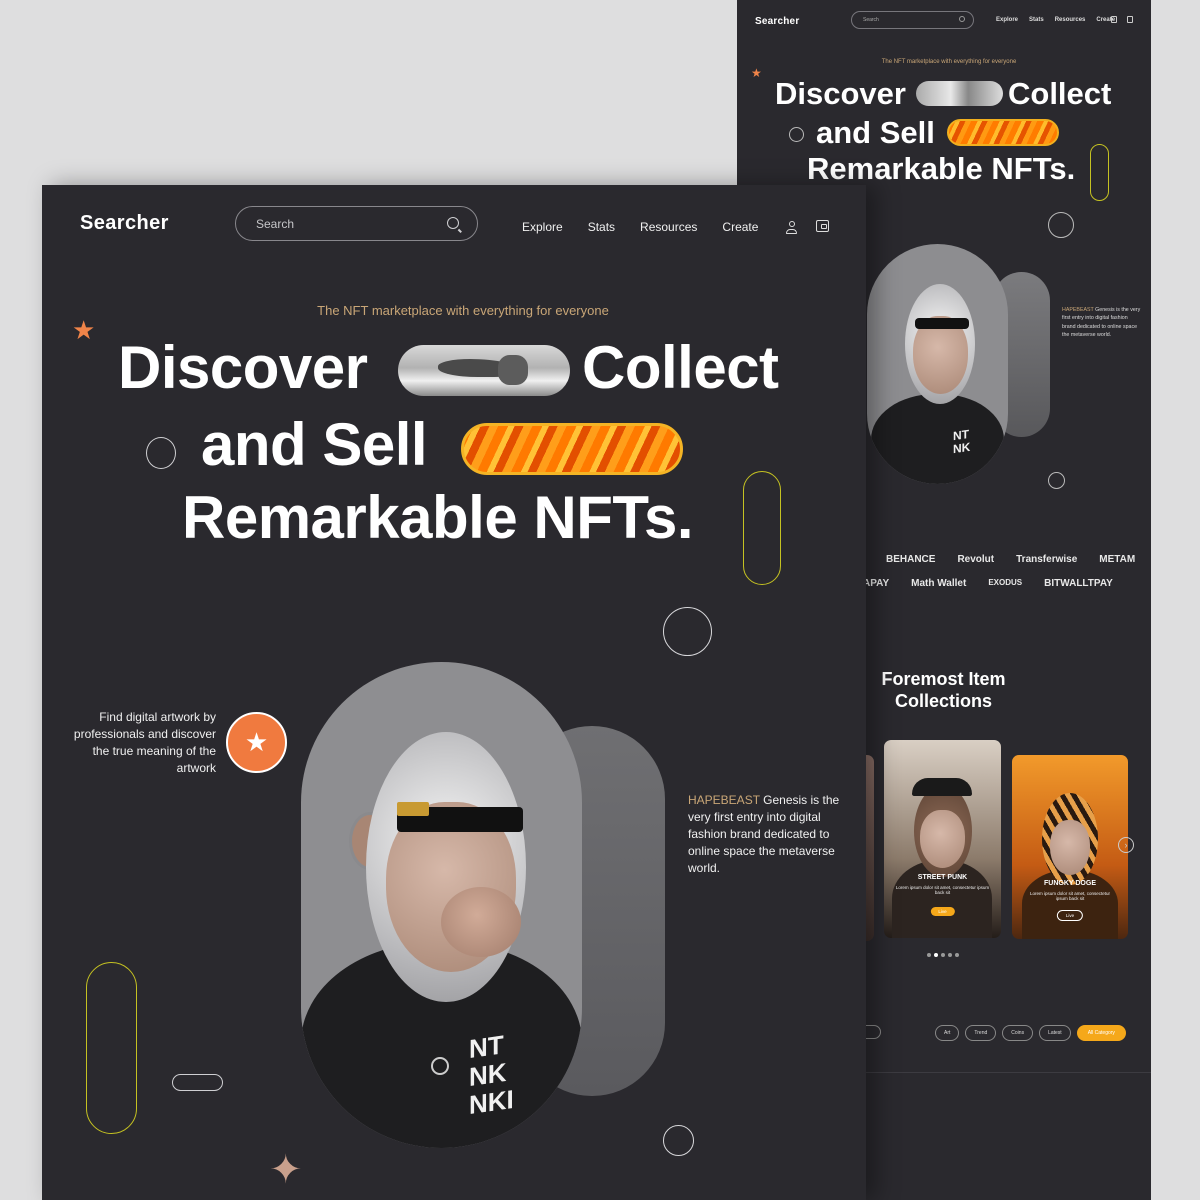 This screenshot has width=1200, height=1200. Describe the element at coordinates (981, 1033) in the screenshot. I see `filter-chip-trend: Trend` at that location.